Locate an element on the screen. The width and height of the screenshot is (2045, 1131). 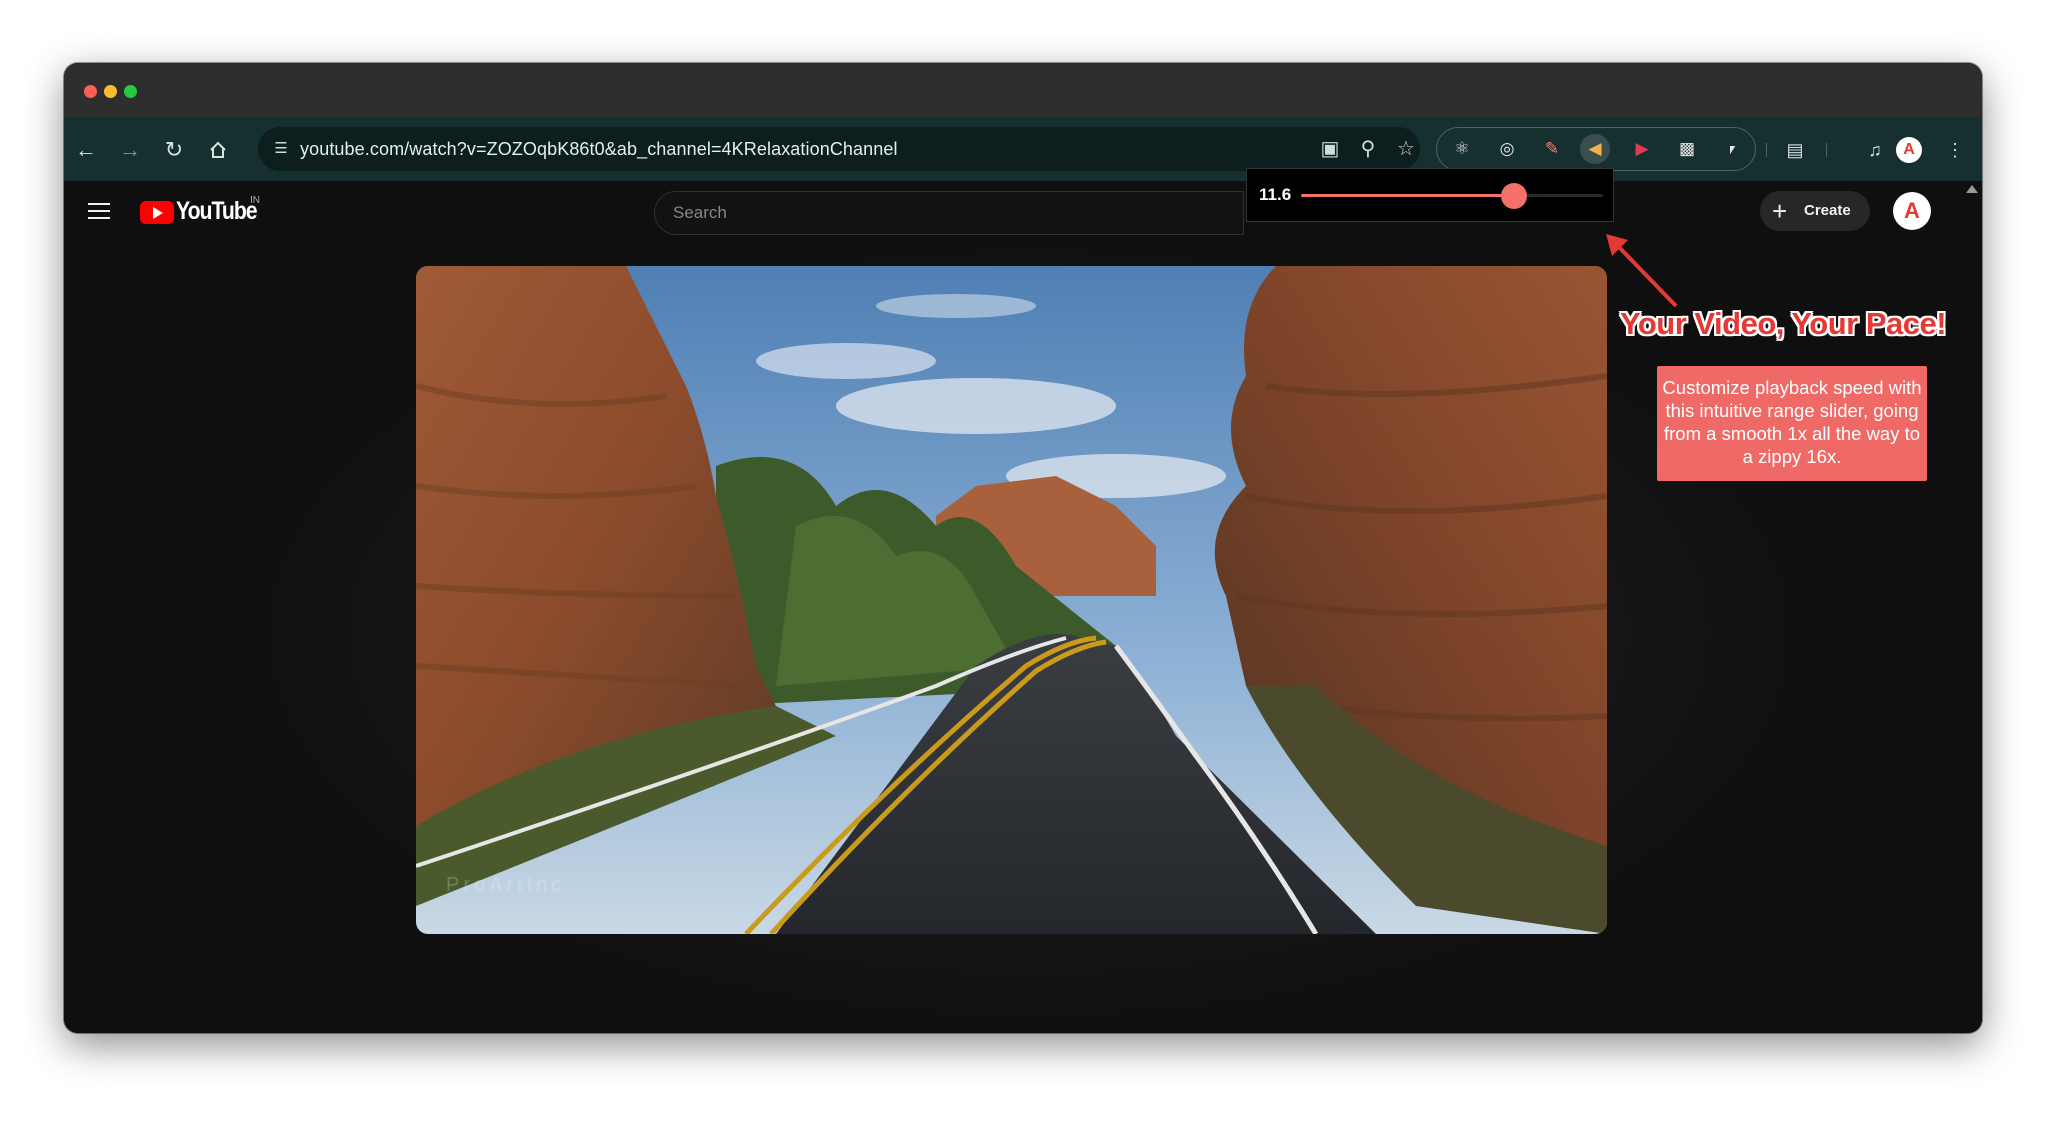
reload-button: ↻ is located at coordinates (174, 150).